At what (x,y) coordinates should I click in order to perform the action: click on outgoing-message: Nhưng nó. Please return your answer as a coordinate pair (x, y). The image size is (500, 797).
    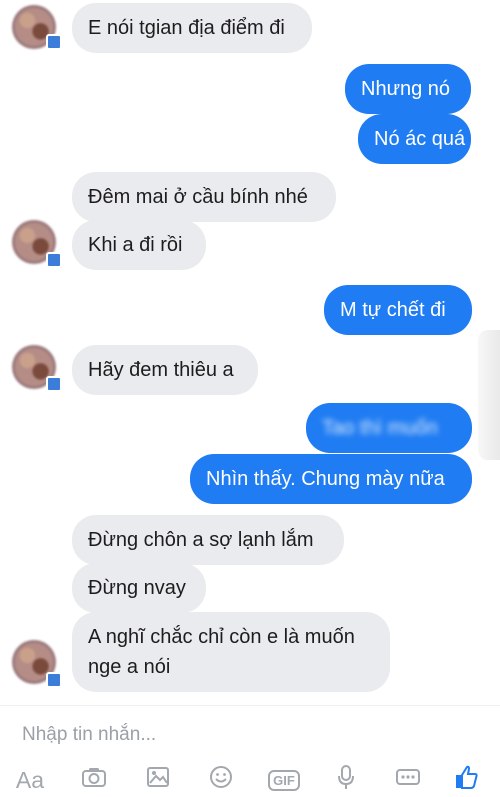
    Looking at the image, I should click on (408, 89).